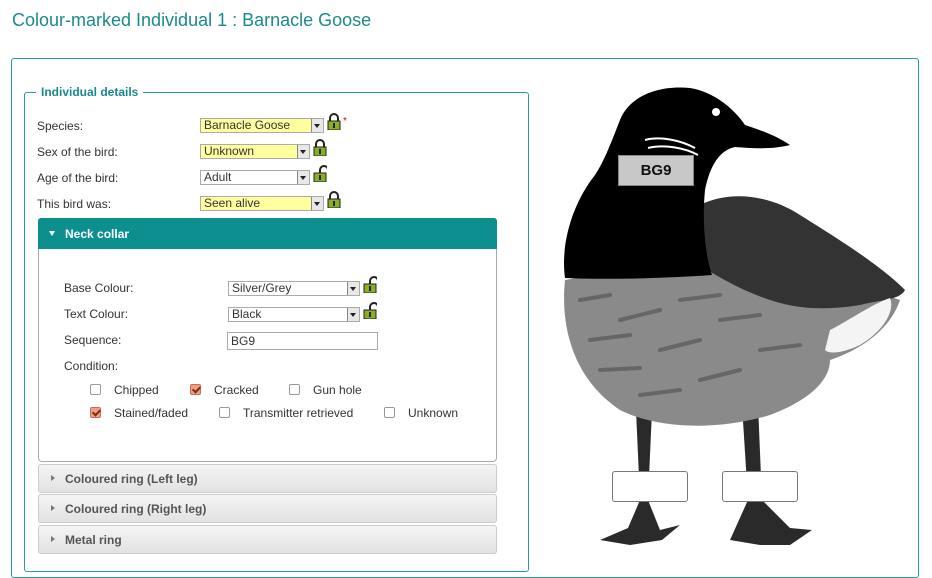 Image resolution: width=932 pixels, height=578 pixels. Describe the element at coordinates (656, 170) in the screenshot. I see `collar-tag-preview: BG9` at that location.